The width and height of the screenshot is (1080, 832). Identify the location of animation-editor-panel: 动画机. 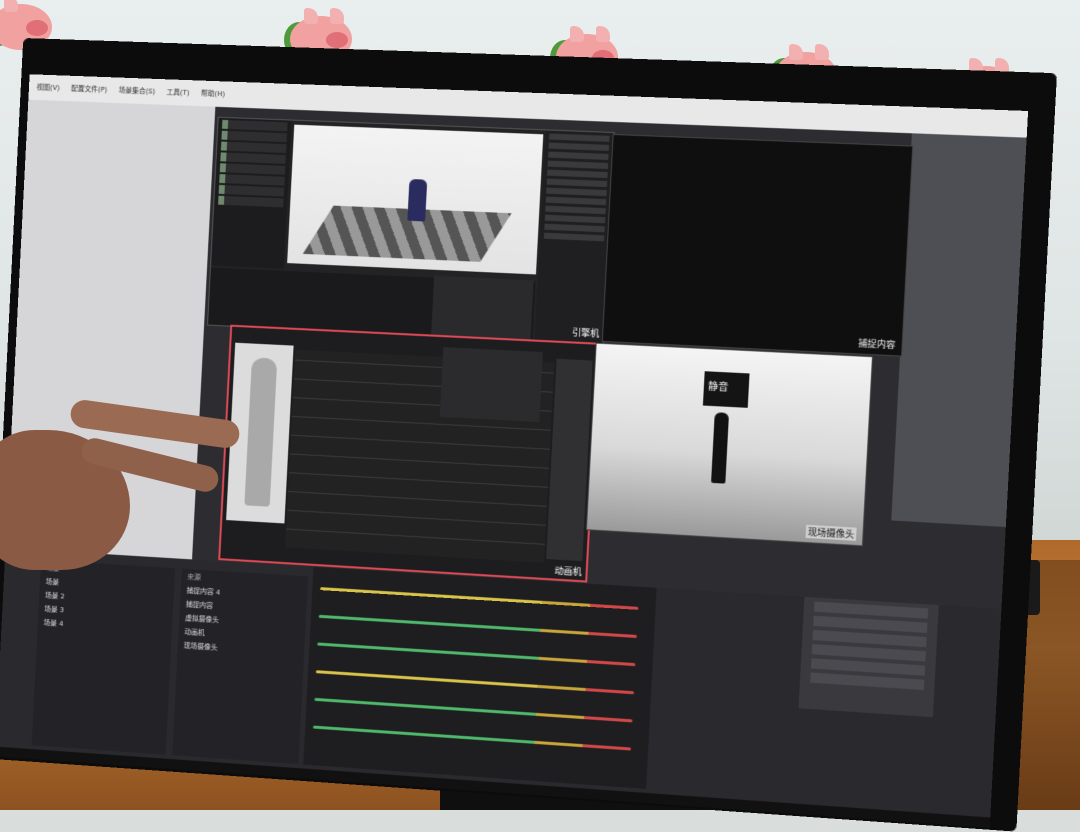
(409, 454).